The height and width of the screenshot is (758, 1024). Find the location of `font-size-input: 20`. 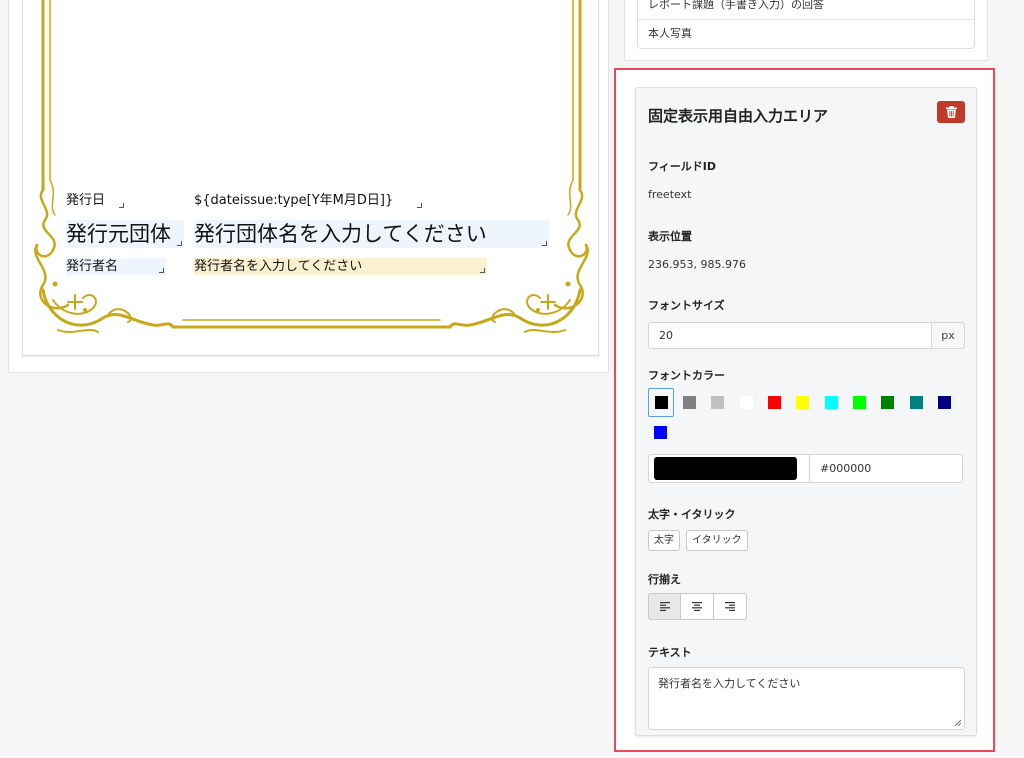

font-size-input: 20 is located at coordinates (790, 335).